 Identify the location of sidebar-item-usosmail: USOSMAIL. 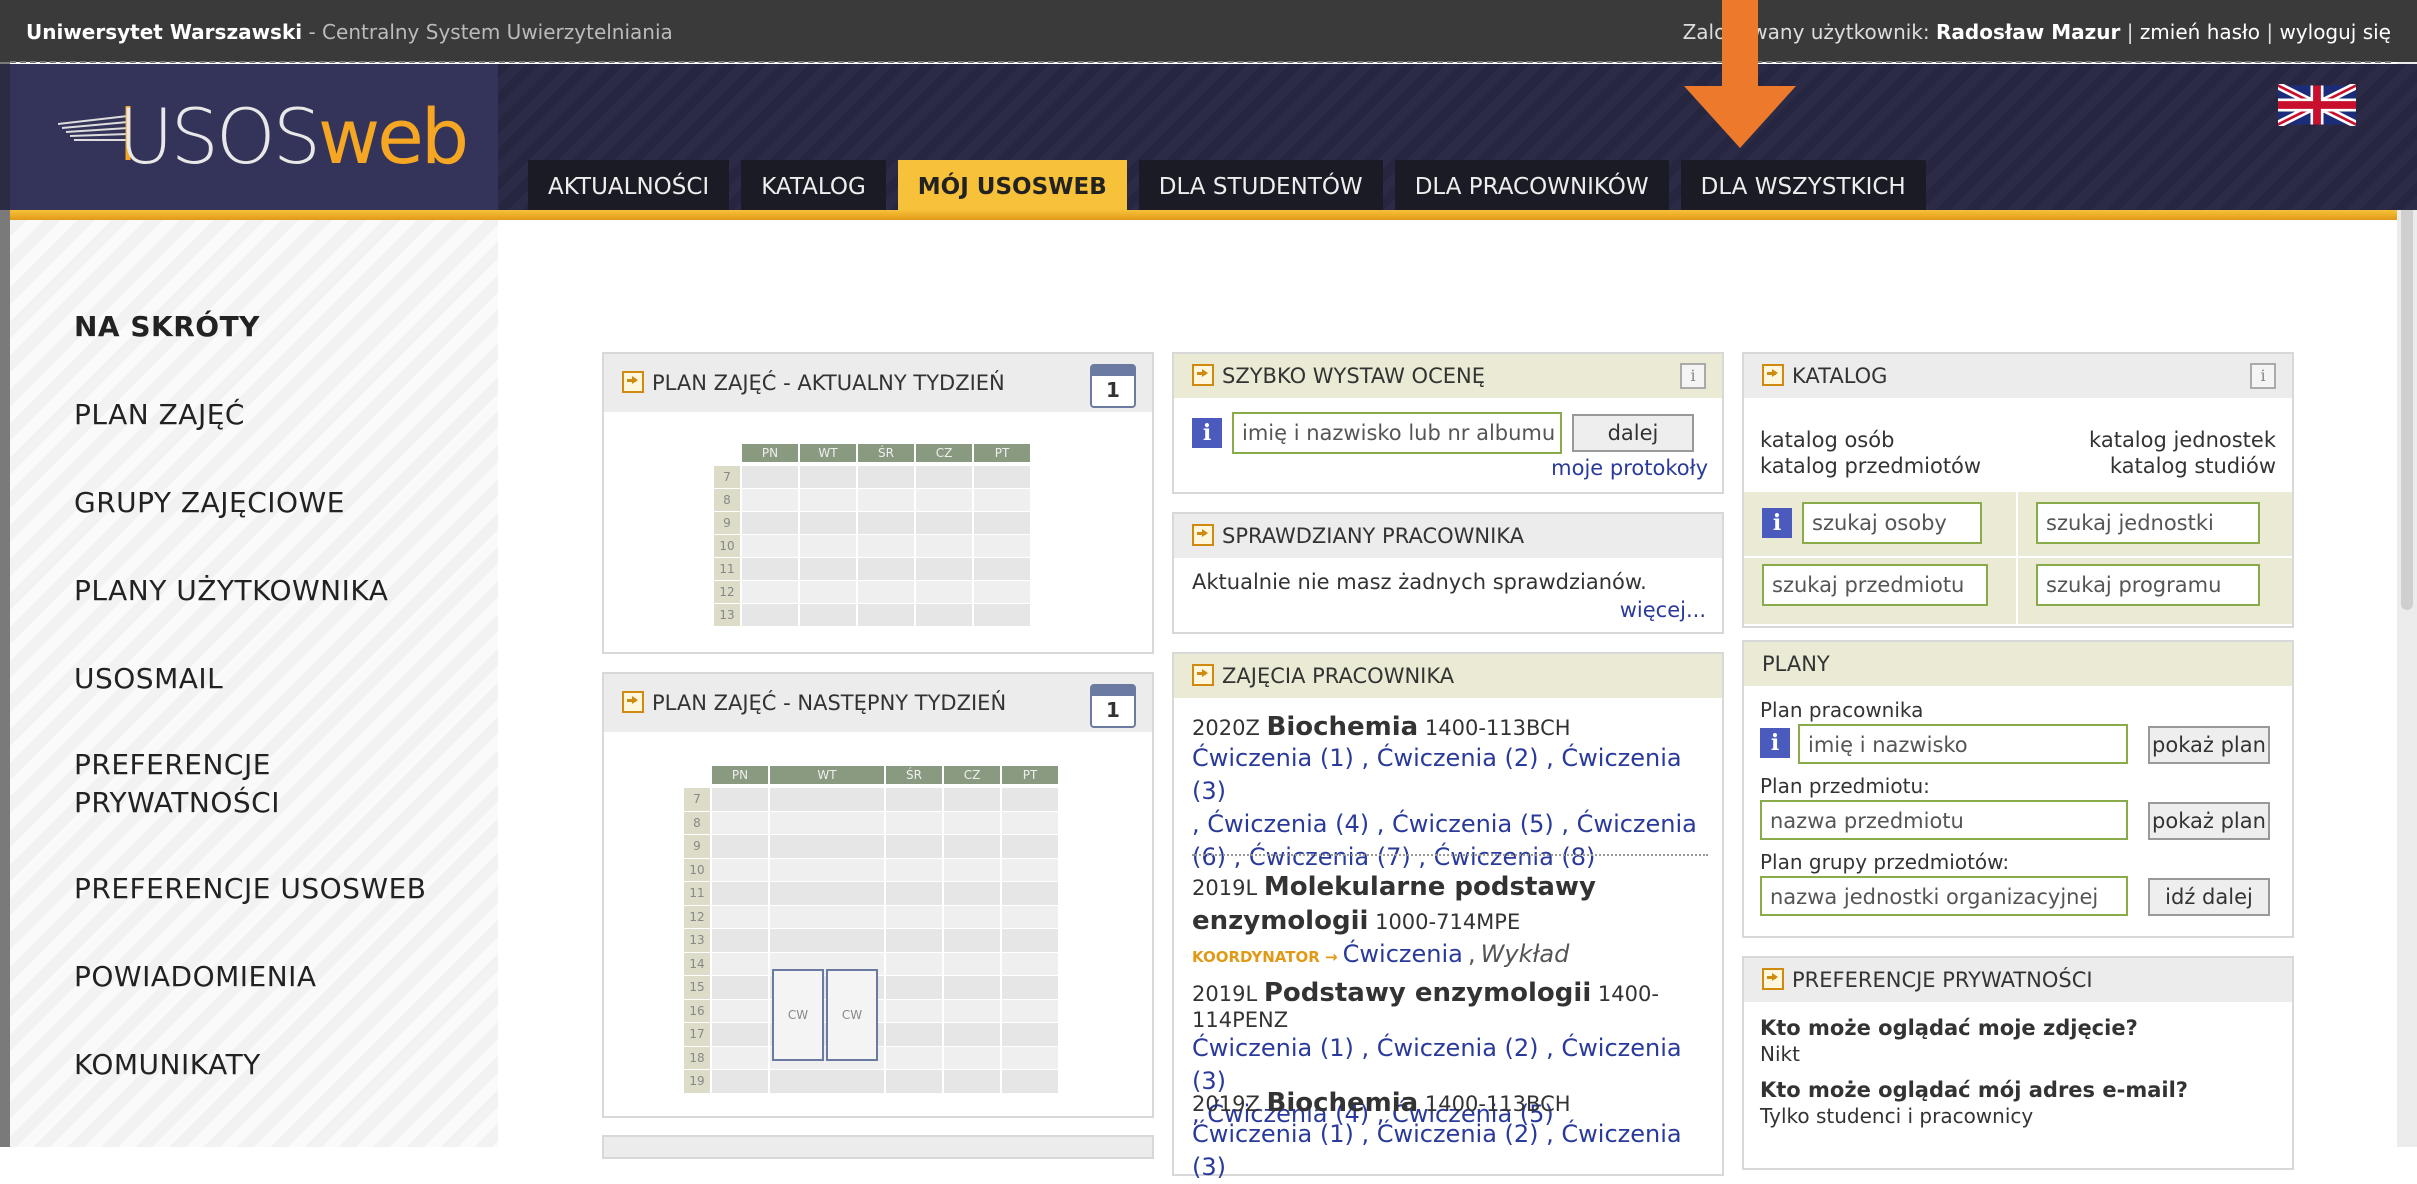
(148, 679).